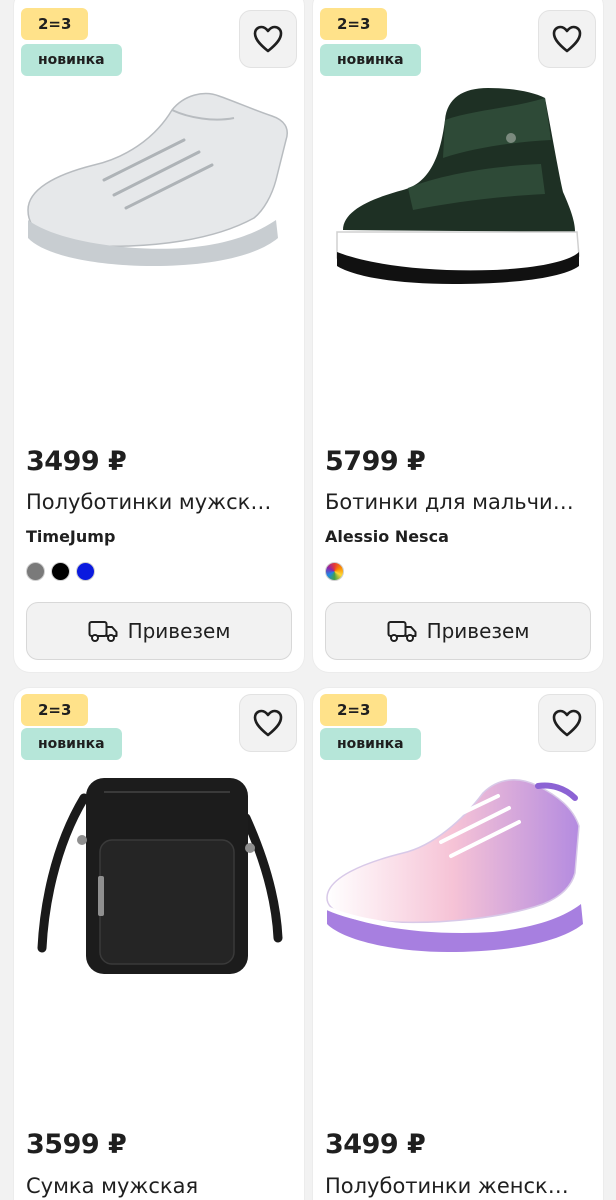 The height and width of the screenshot is (1200, 616). What do you see at coordinates (159, 1186) in the screenshot?
I see `product-title: Сумка мужская` at bounding box center [159, 1186].